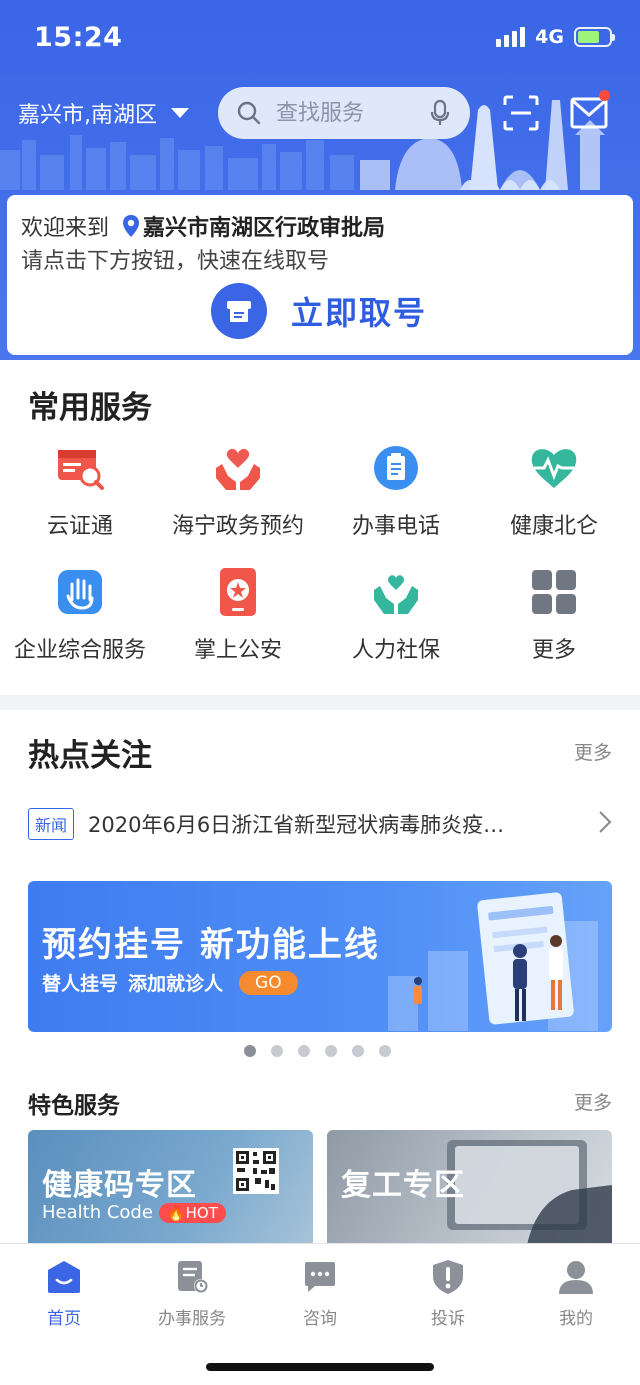 This screenshot has height=1385, width=640. I want to click on status-time: 15:24, so click(78, 37).